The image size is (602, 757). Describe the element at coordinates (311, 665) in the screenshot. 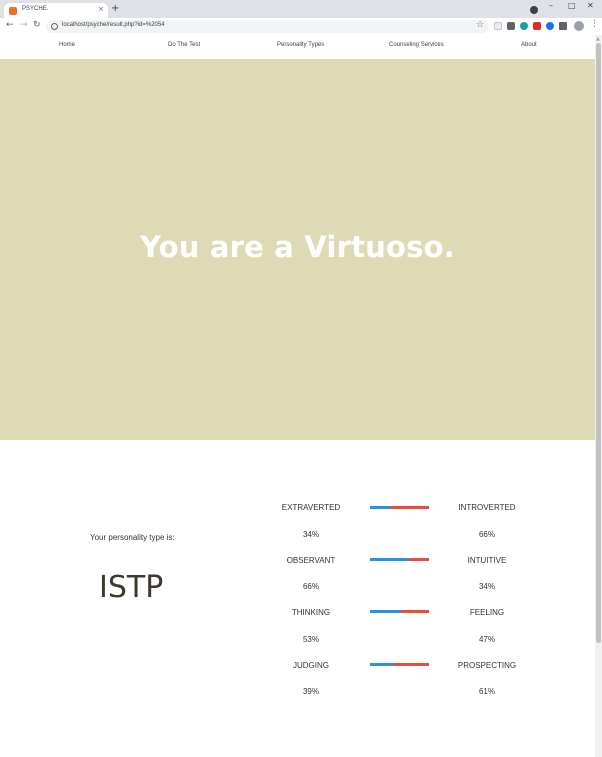

I see `trait-left-label: JUDGING` at that location.